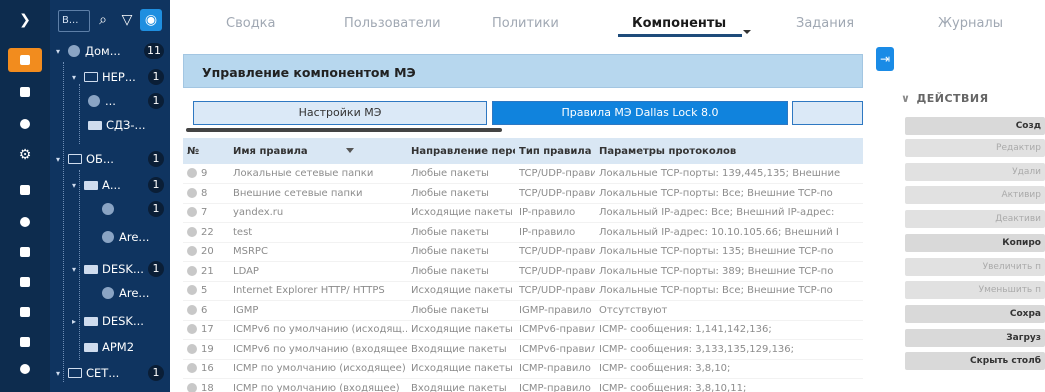  What do you see at coordinates (729, 252) in the screenshot?
I see `rule-params-cell: Локальные TCP-порты: 135; Внешние TCP-по` at bounding box center [729, 252].